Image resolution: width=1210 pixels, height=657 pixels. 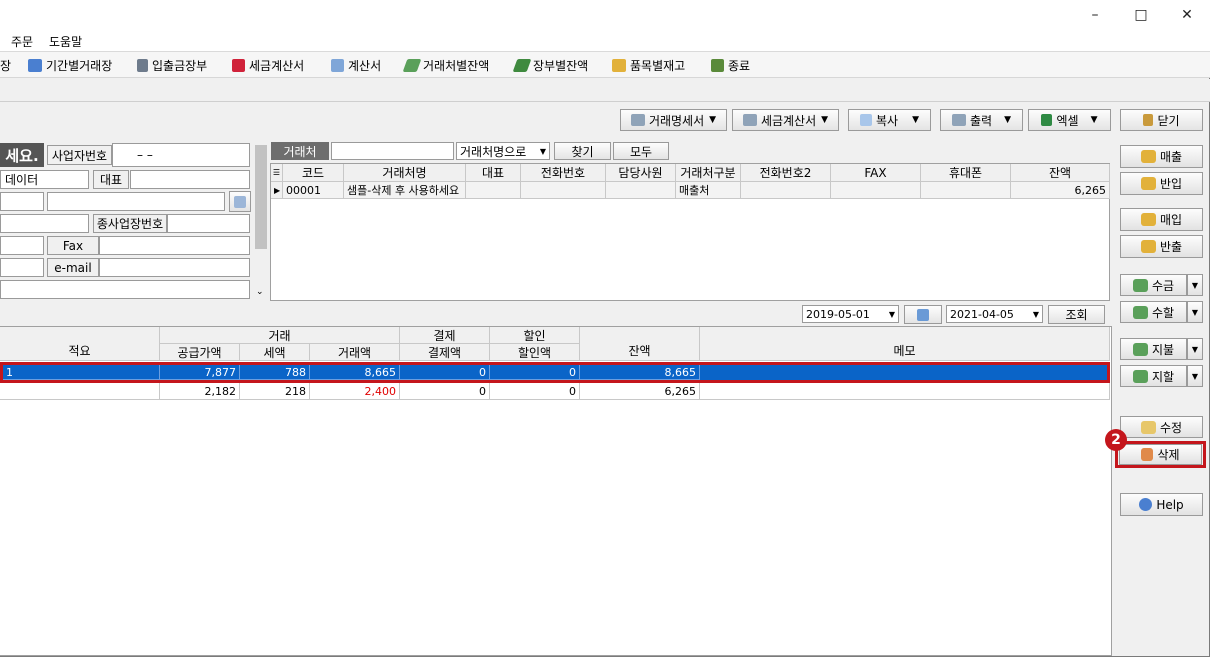 I want to click on help-button: Help, so click(x=1161, y=504).